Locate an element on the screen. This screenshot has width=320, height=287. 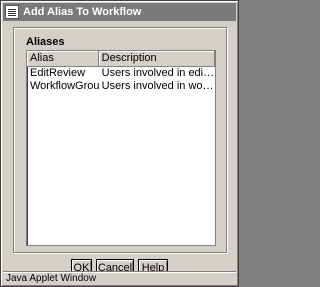
window-title: Add Alias To Workflow is located at coordinates (82, 12).